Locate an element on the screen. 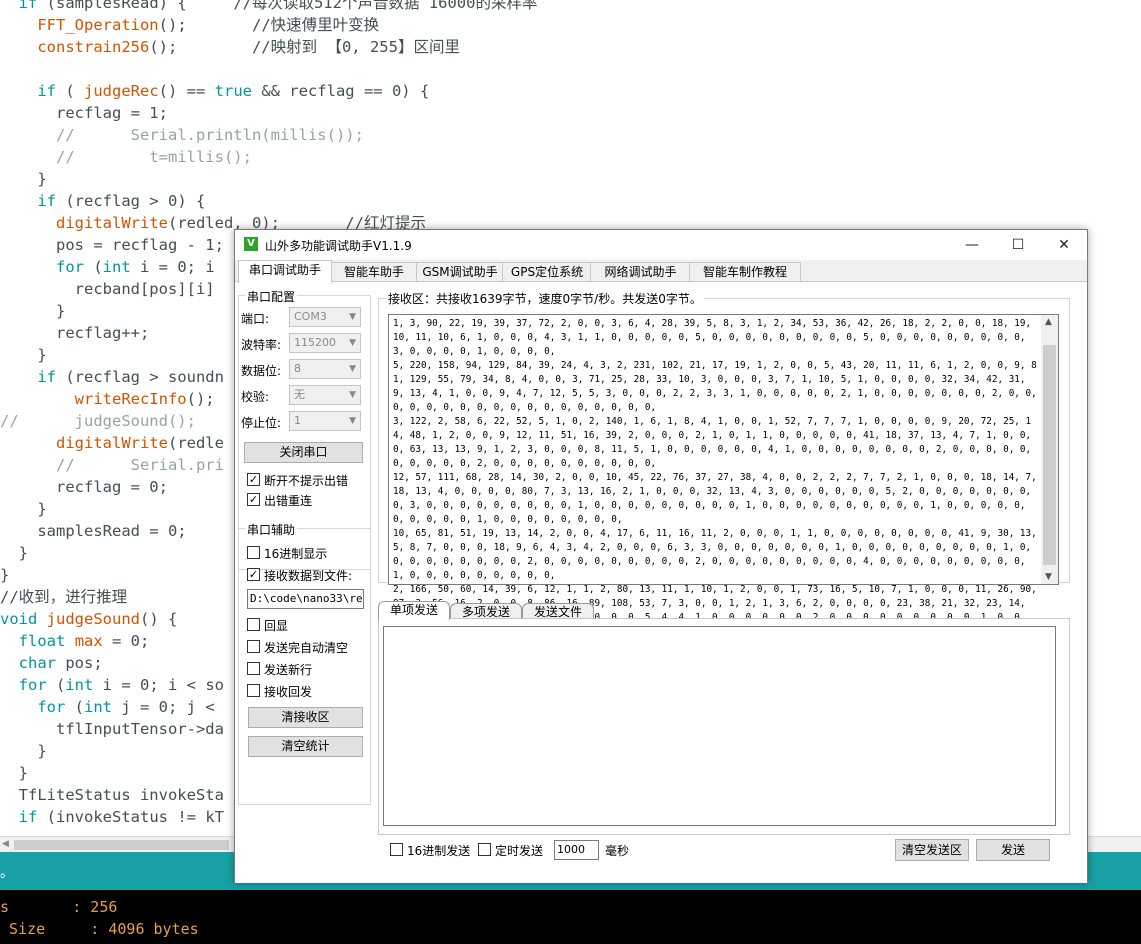 This screenshot has height=944, width=1141. baud-select: 115200 ▼ is located at coordinates (325, 343).